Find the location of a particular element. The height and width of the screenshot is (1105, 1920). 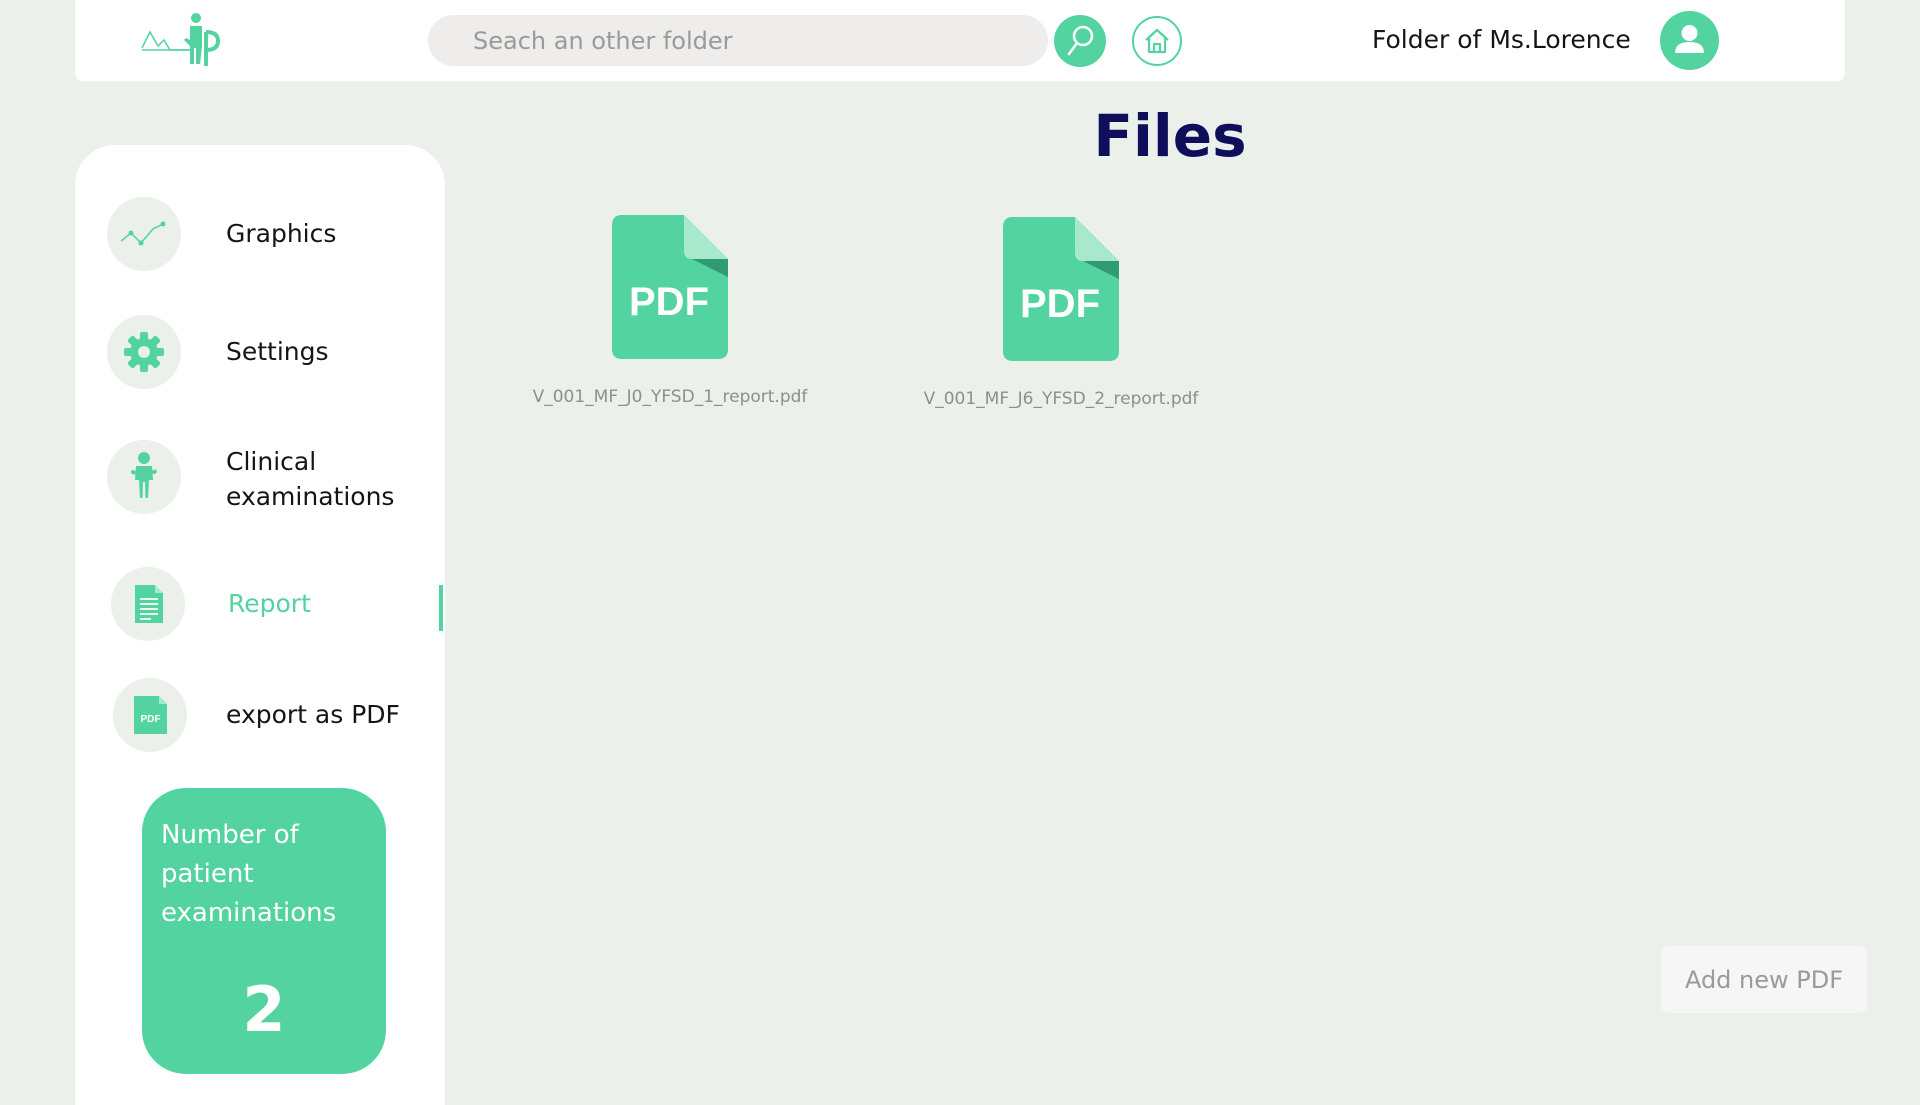

document-icon is located at coordinates (149, 604).